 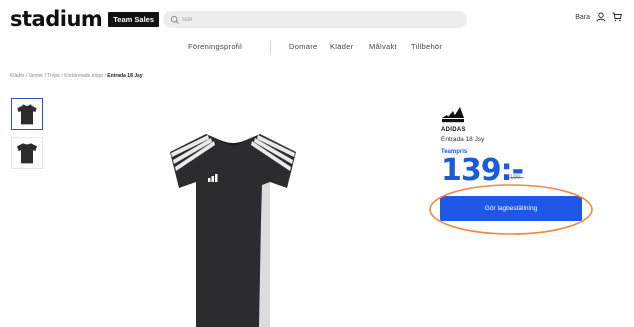 What do you see at coordinates (174, 19) in the screenshot?
I see `search-icon` at bounding box center [174, 19].